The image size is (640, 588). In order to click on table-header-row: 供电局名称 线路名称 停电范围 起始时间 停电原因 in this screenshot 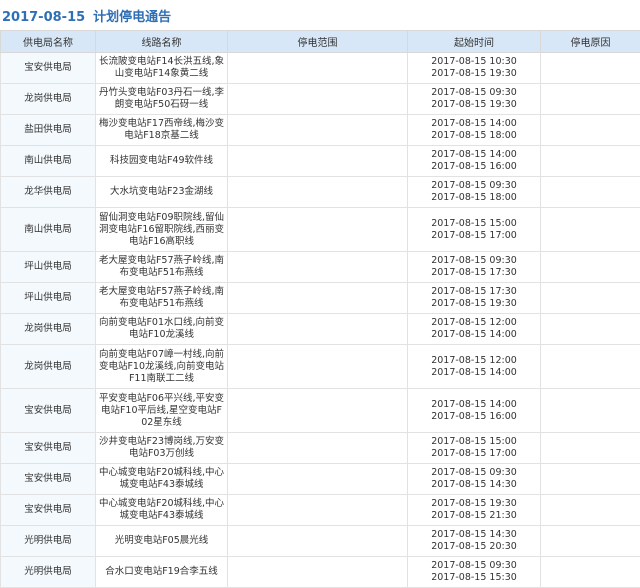, I will do `click(320, 41)`.